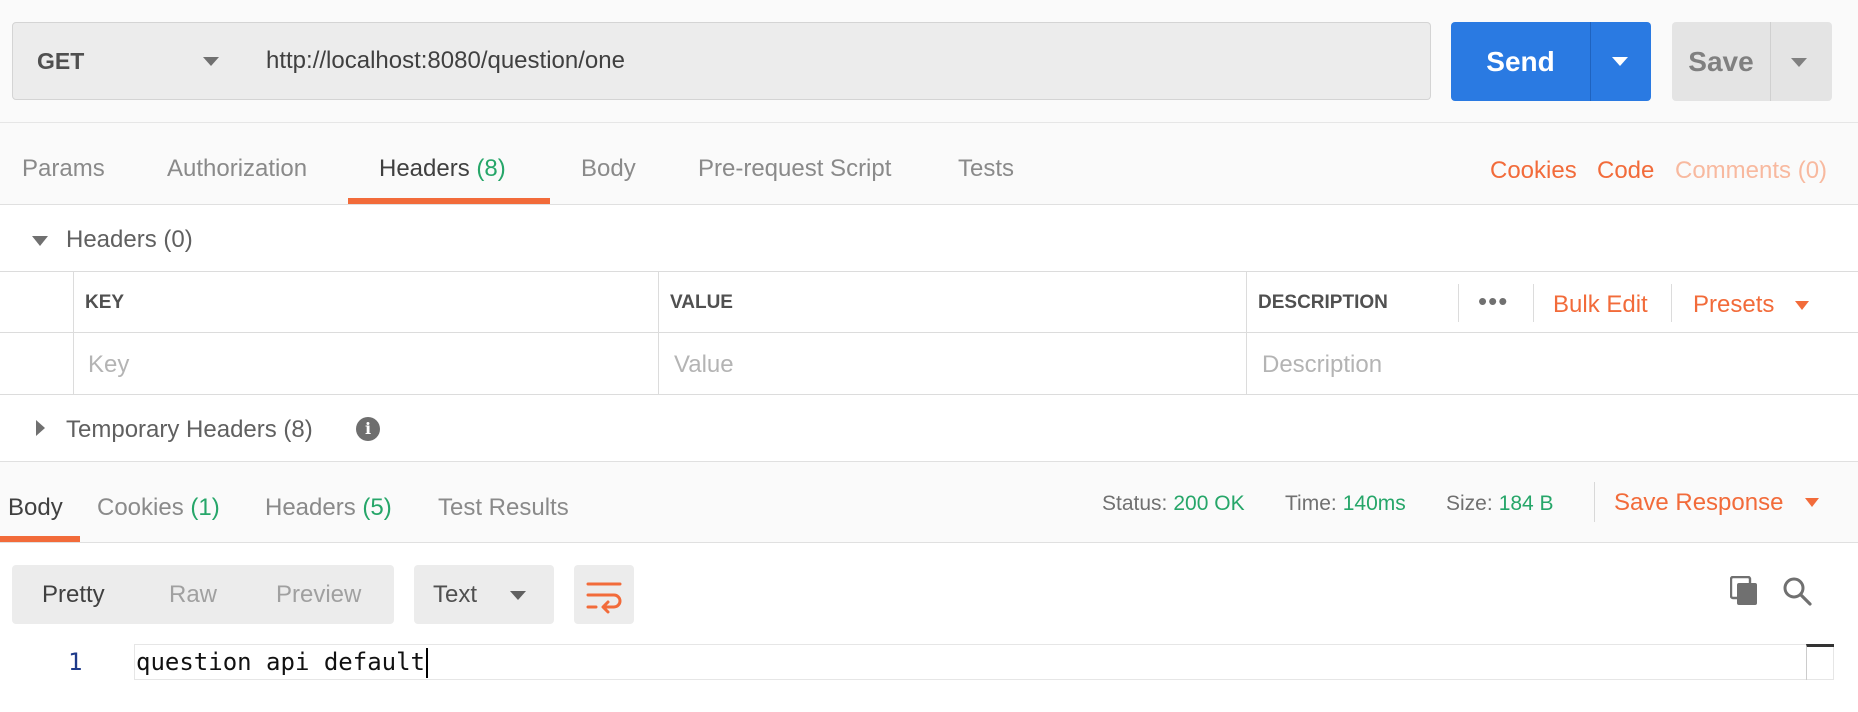 This screenshot has width=1858, height=712. I want to click on cookies-link: Cookies, so click(1533, 171).